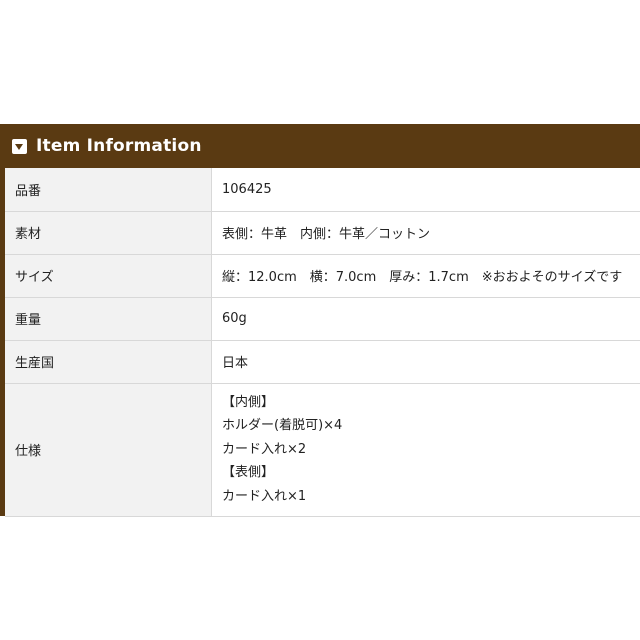 The height and width of the screenshot is (640, 640). What do you see at coordinates (108, 276) in the screenshot?
I see `row-label: サイズ` at bounding box center [108, 276].